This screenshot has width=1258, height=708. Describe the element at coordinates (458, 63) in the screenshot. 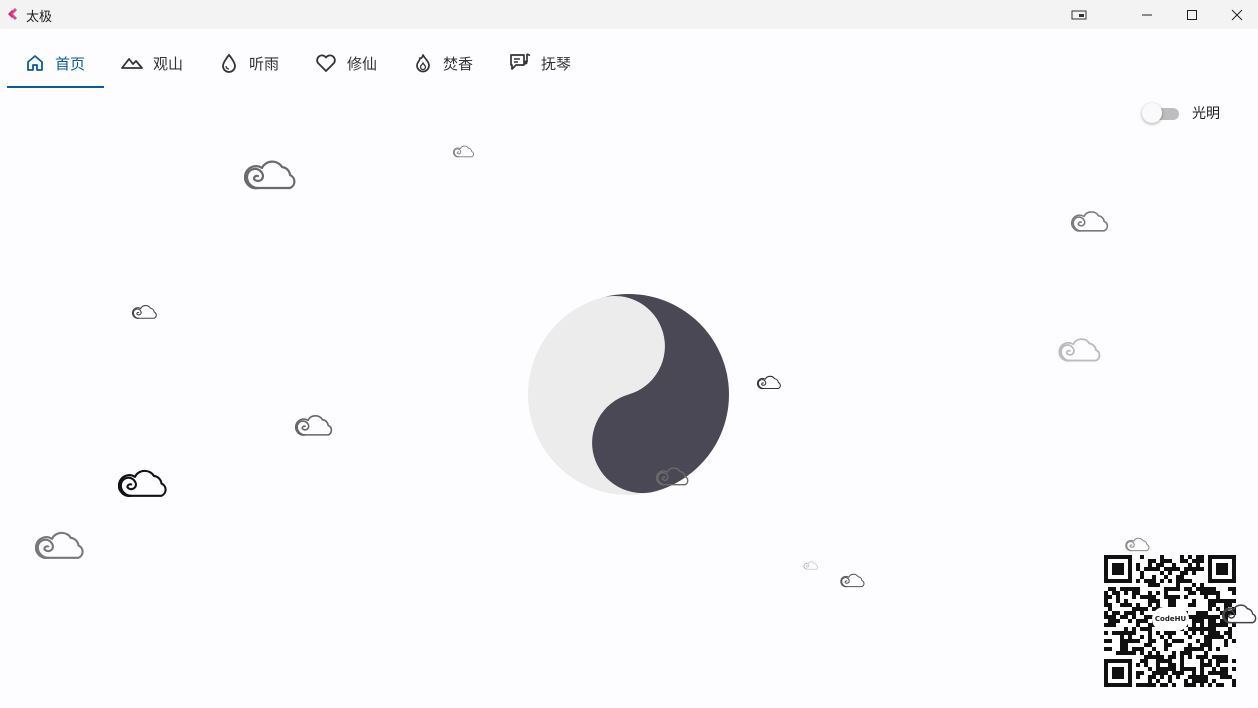

I see `tab-label: 焚香` at that location.